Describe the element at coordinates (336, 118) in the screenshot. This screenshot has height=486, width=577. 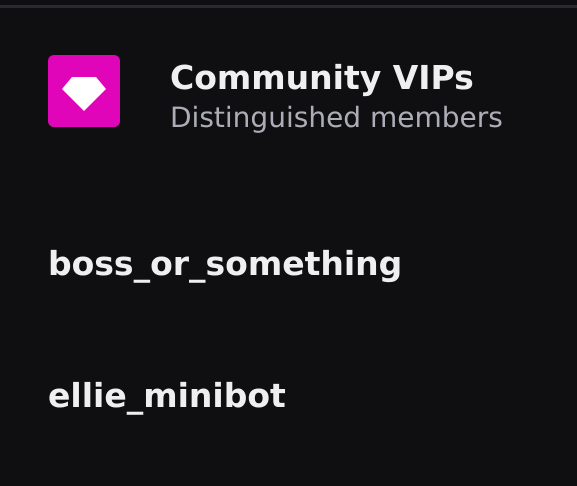
I see `group-subtitle: Distinguished members` at that location.